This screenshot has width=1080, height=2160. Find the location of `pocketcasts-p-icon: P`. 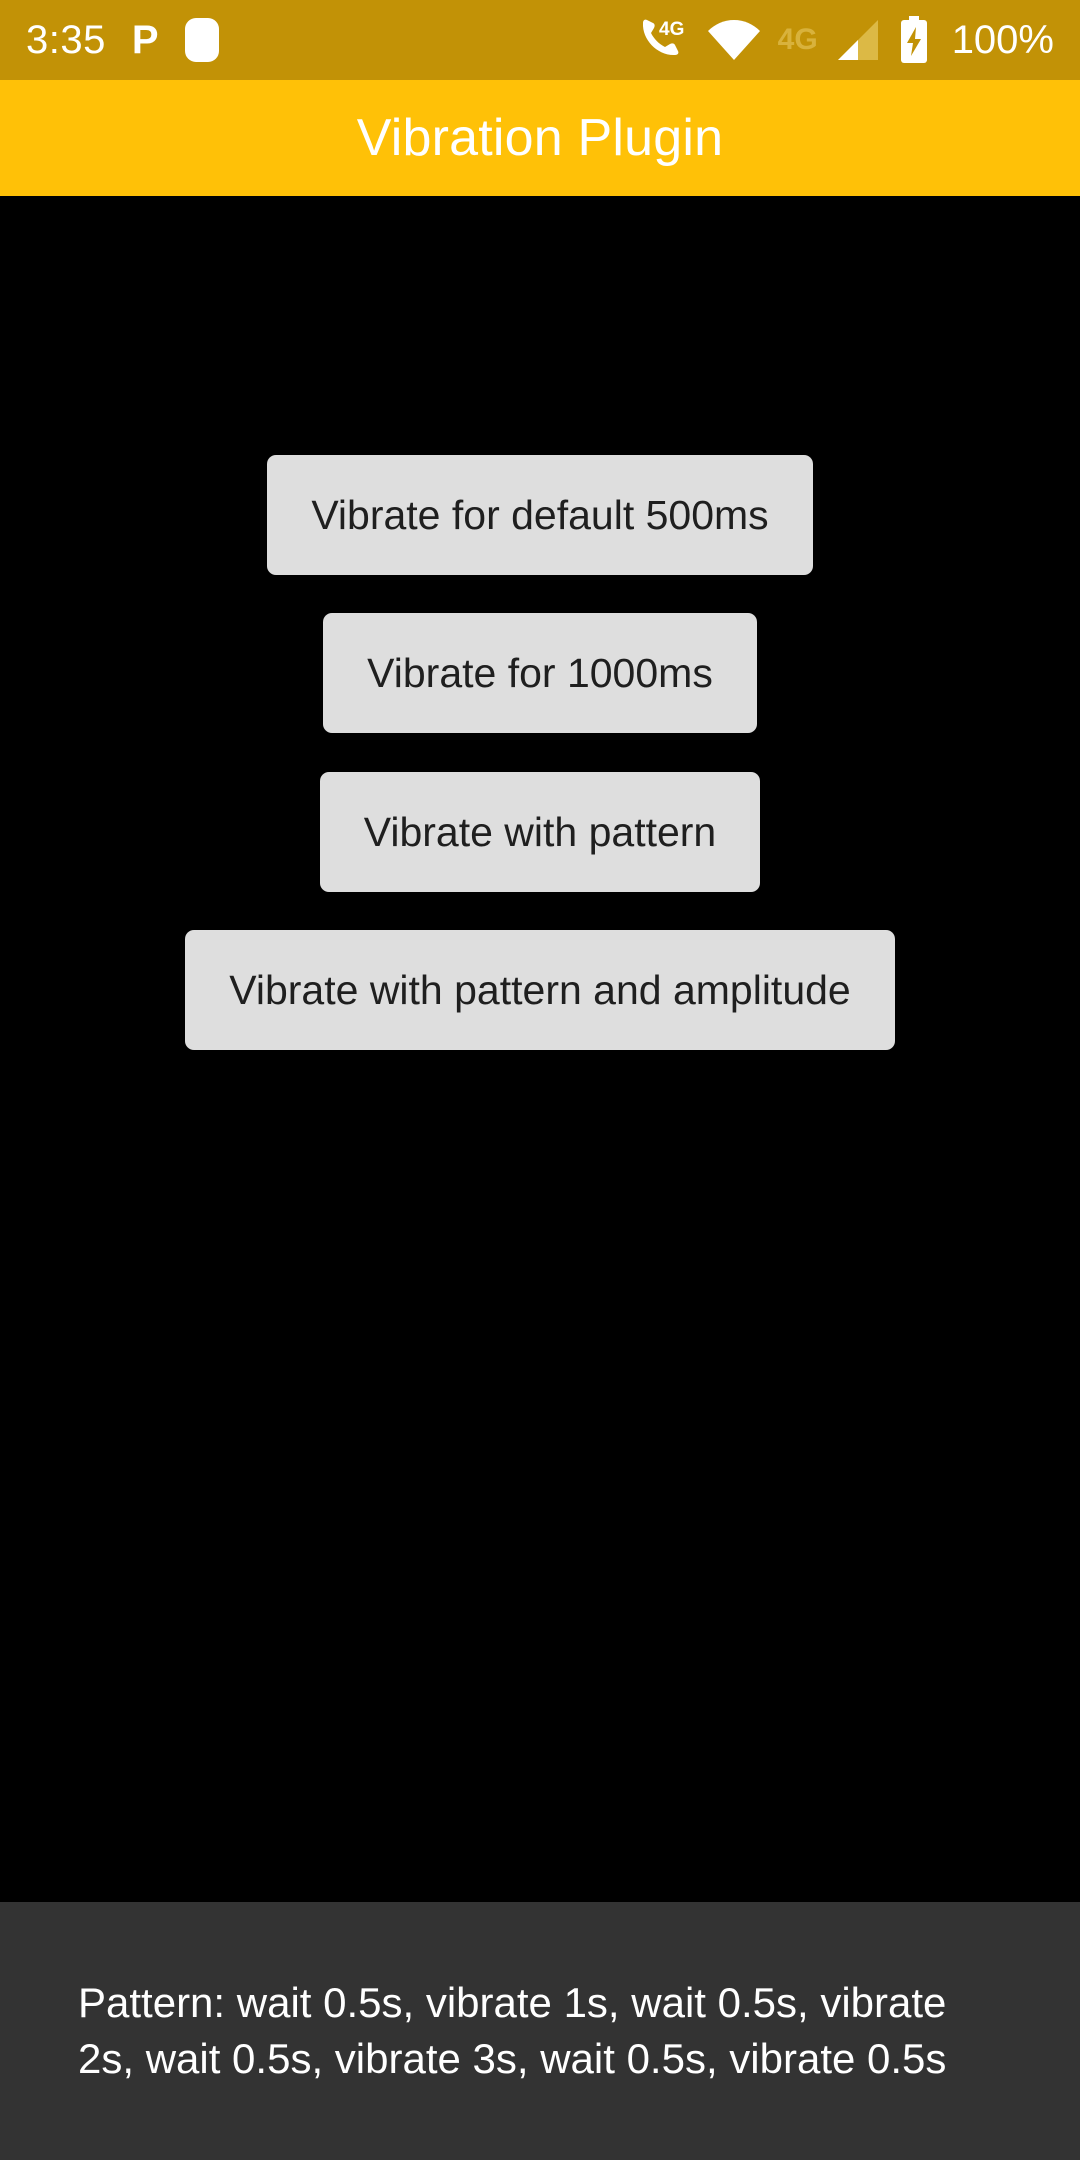

pocketcasts-p-icon: P is located at coordinates (145, 40).